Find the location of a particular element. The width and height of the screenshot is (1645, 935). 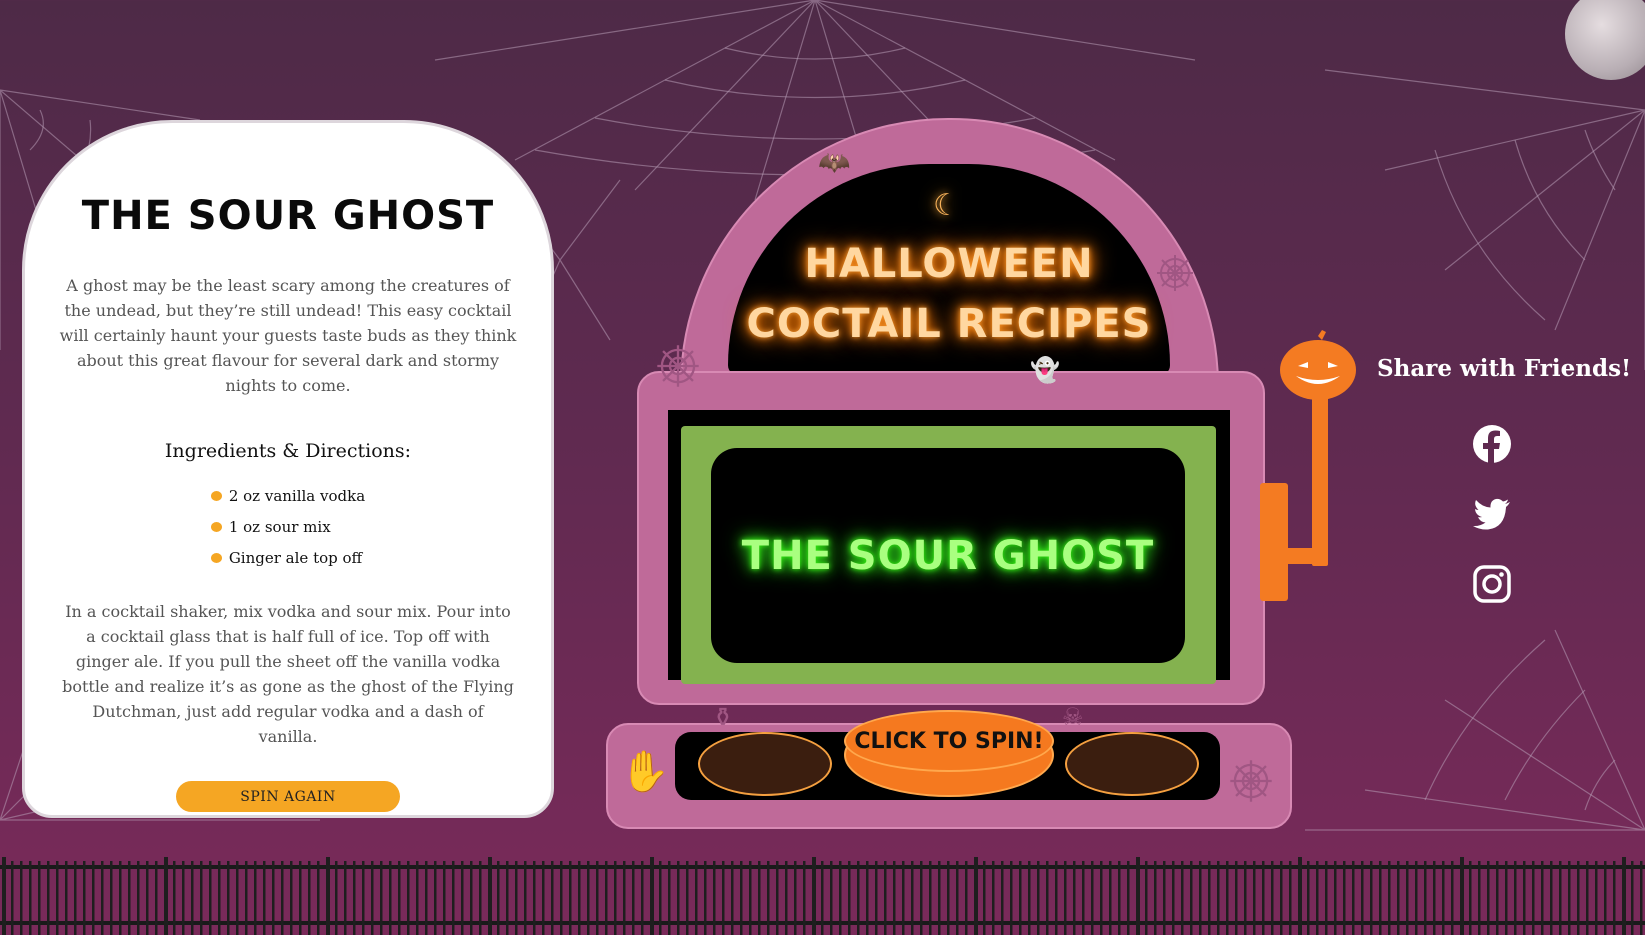

zombie-hand-icon: ✋ is located at coordinates (645, 772).